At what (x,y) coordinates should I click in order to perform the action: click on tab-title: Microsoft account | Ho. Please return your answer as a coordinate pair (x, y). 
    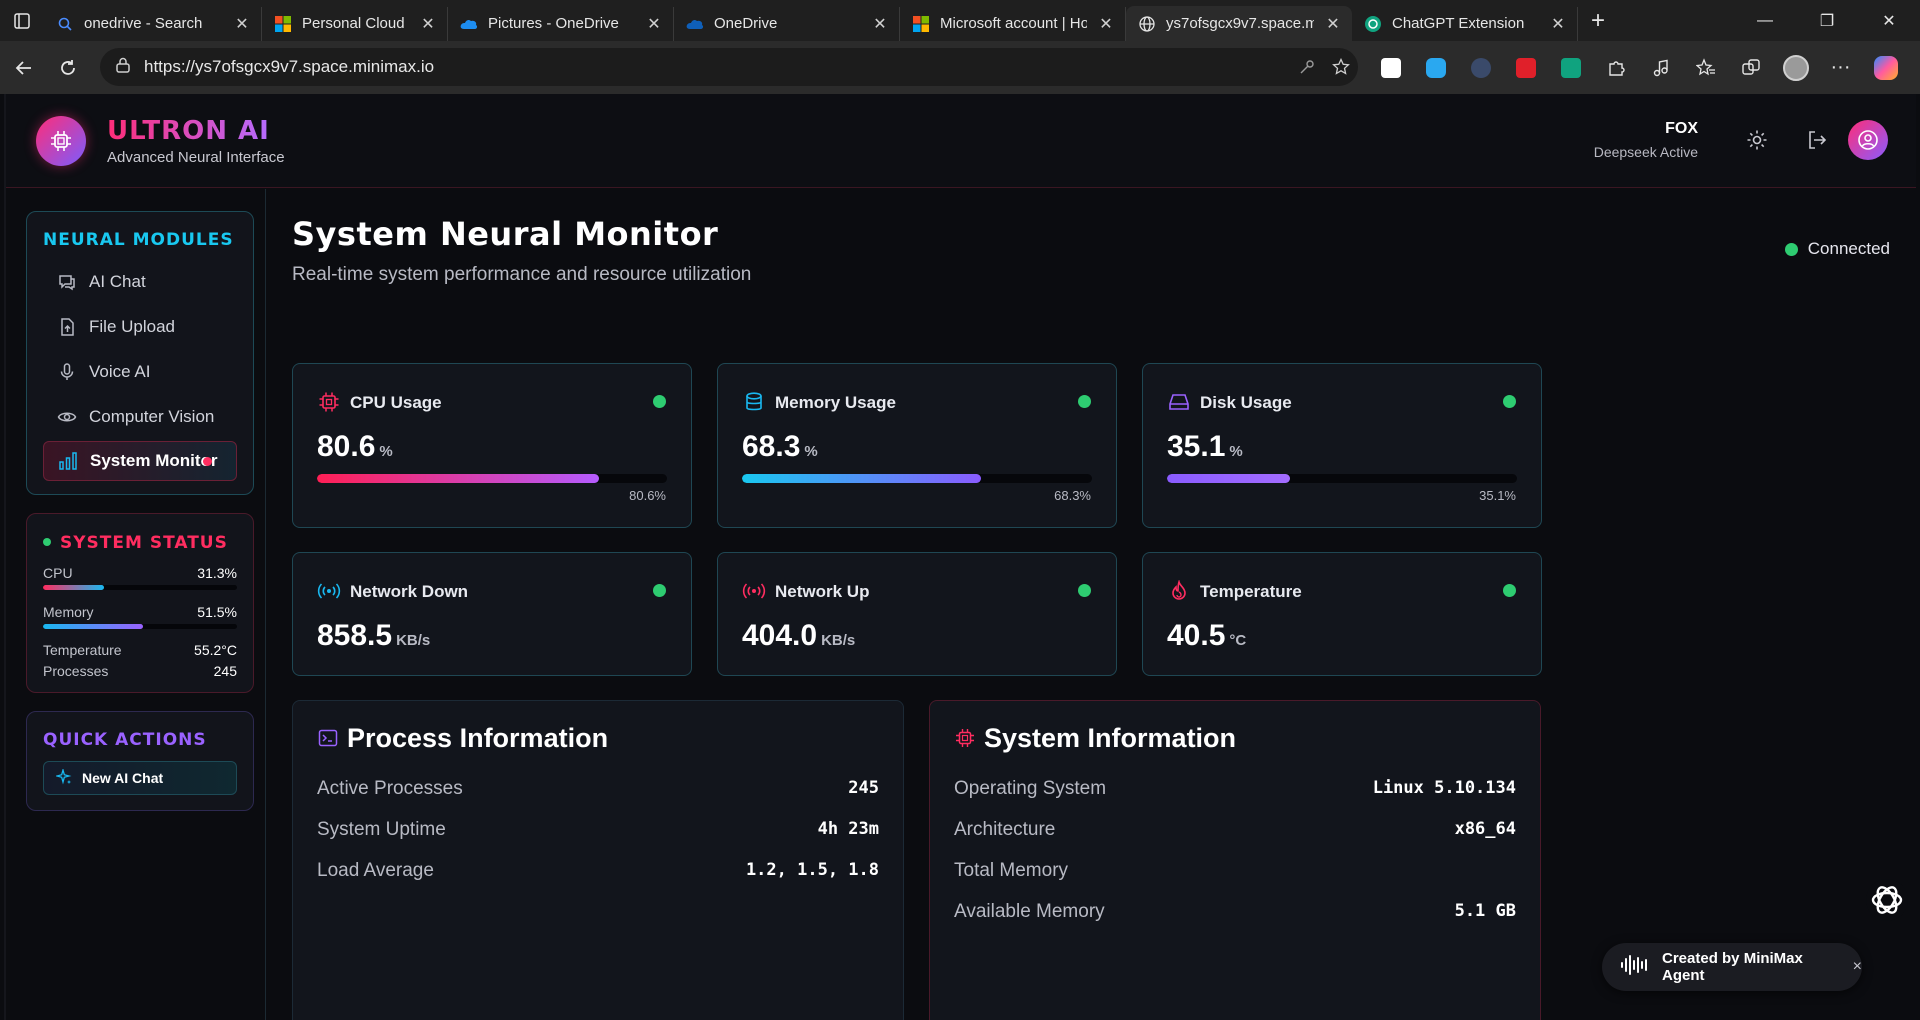
    Looking at the image, I should click on (1013, 23).